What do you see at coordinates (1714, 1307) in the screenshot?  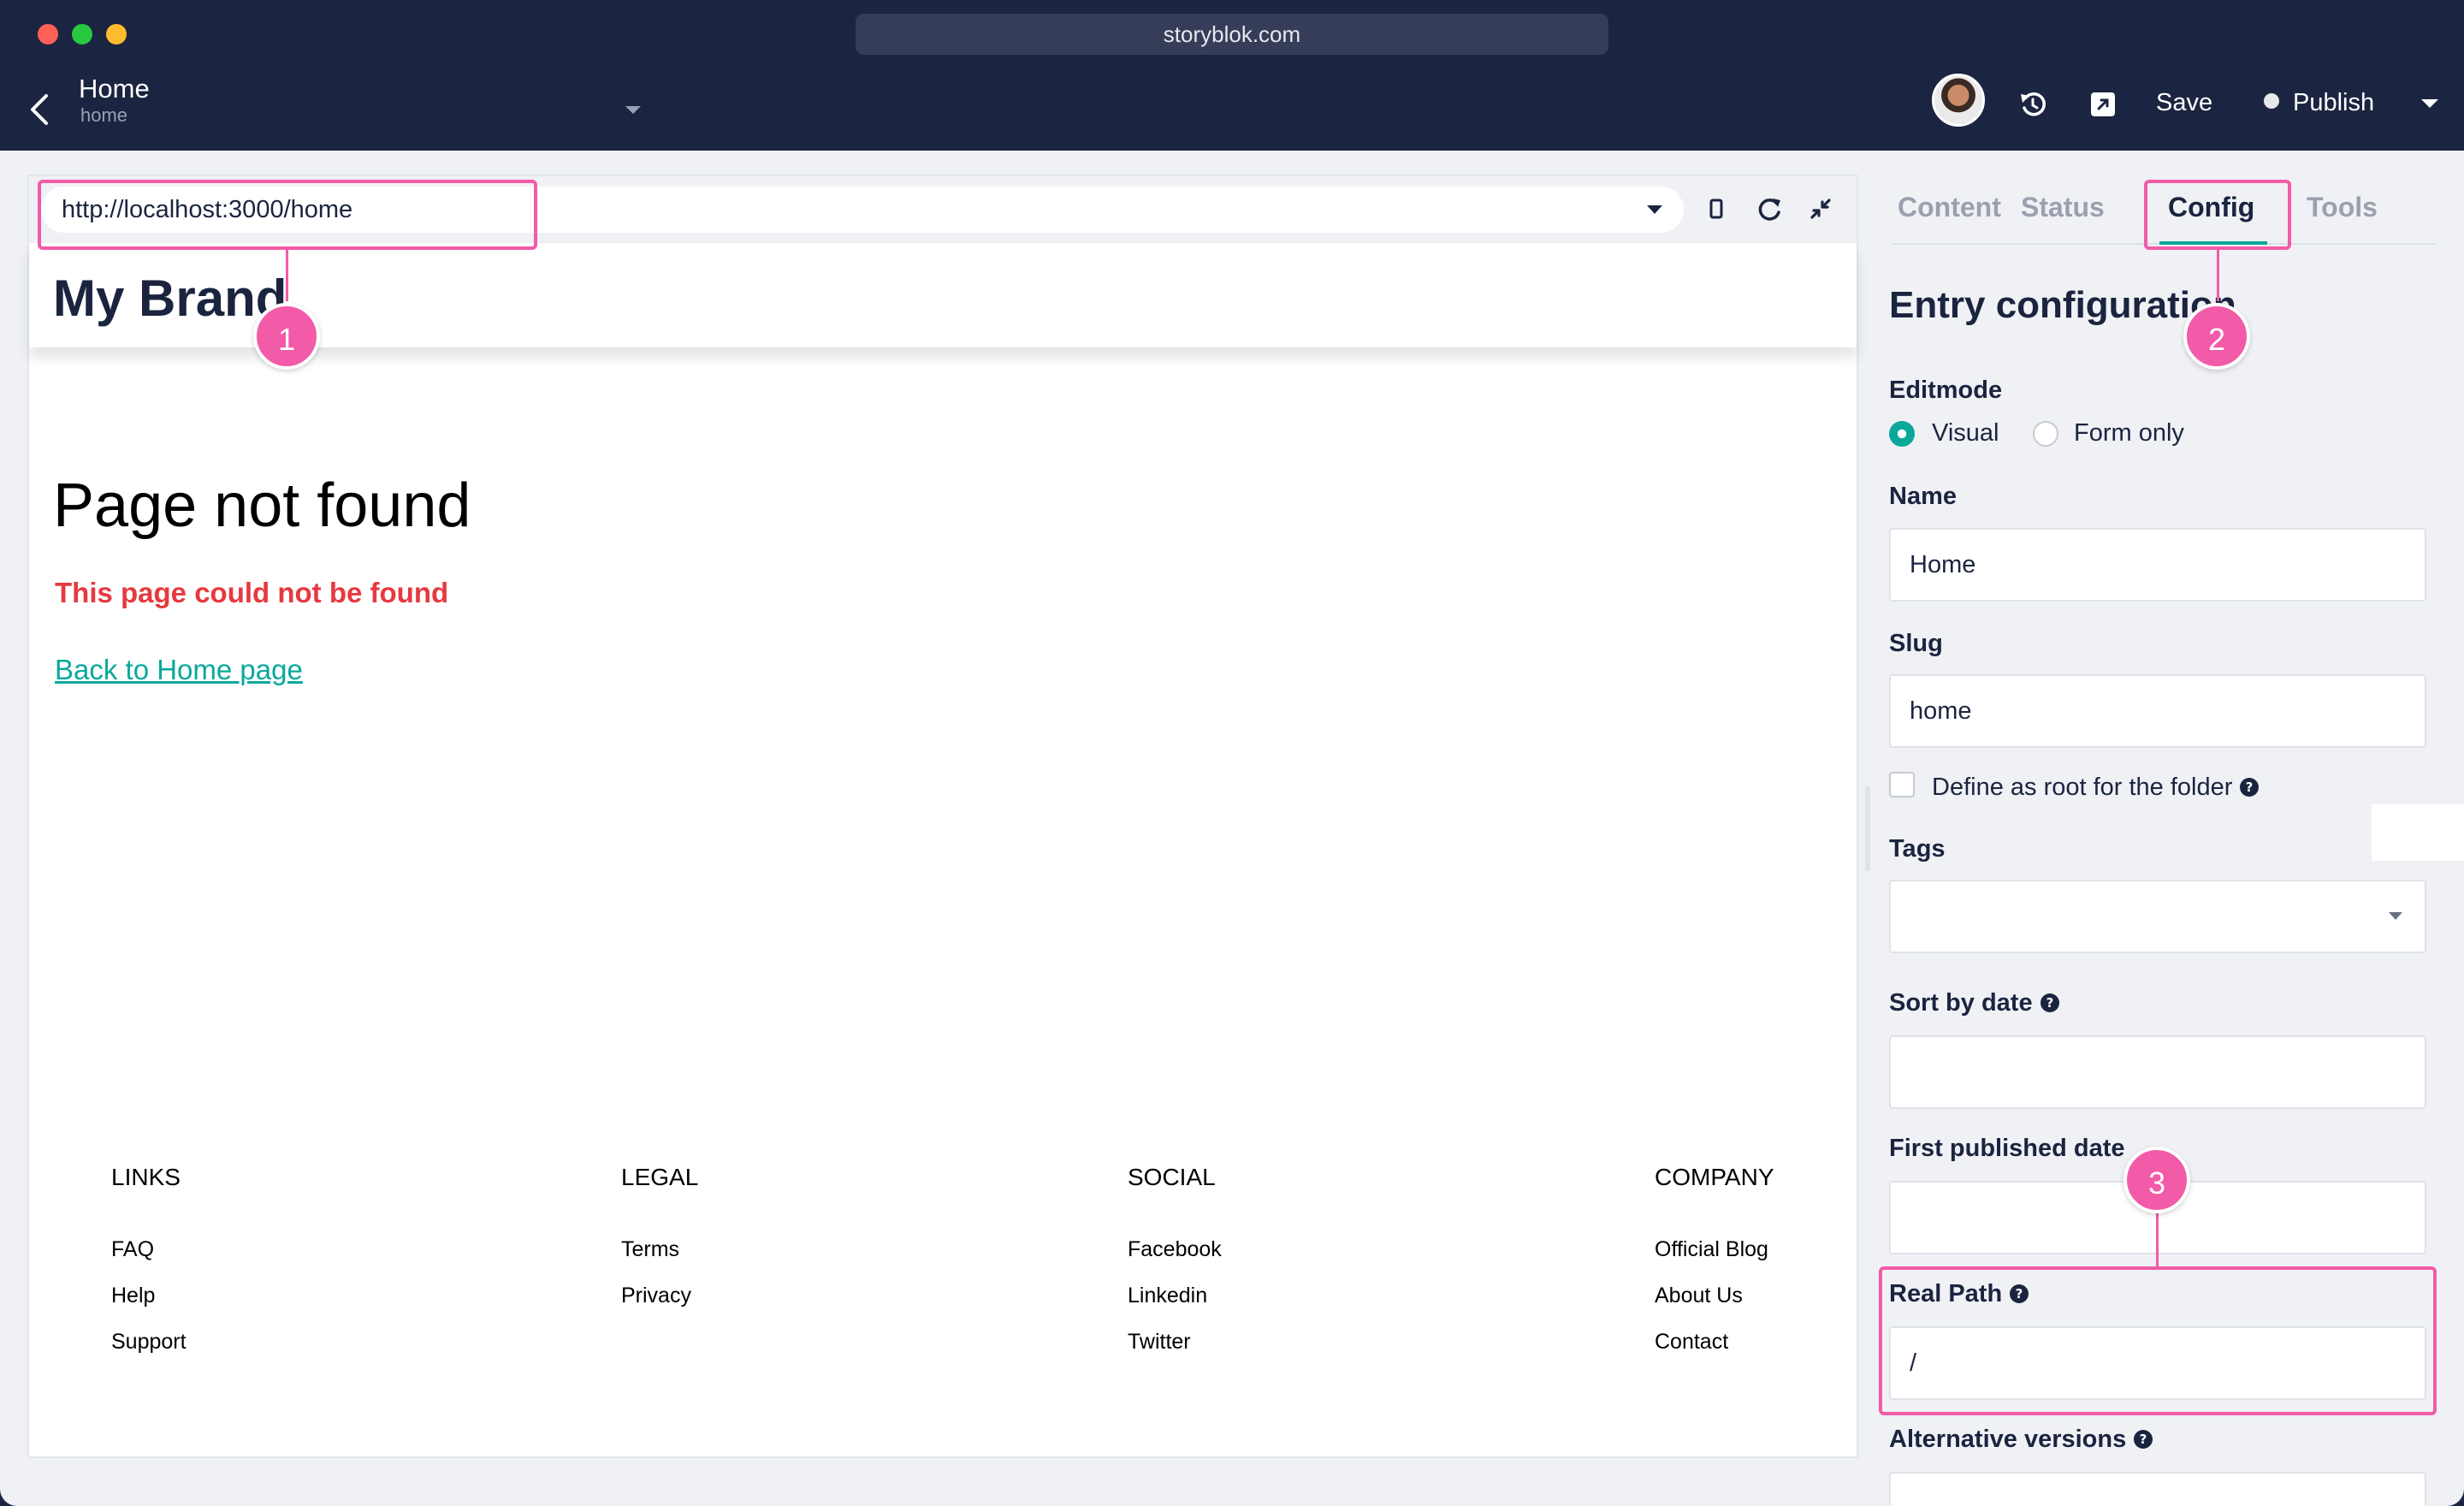 I see `footer-link: About Us` at bounding box center [1714, 1307].